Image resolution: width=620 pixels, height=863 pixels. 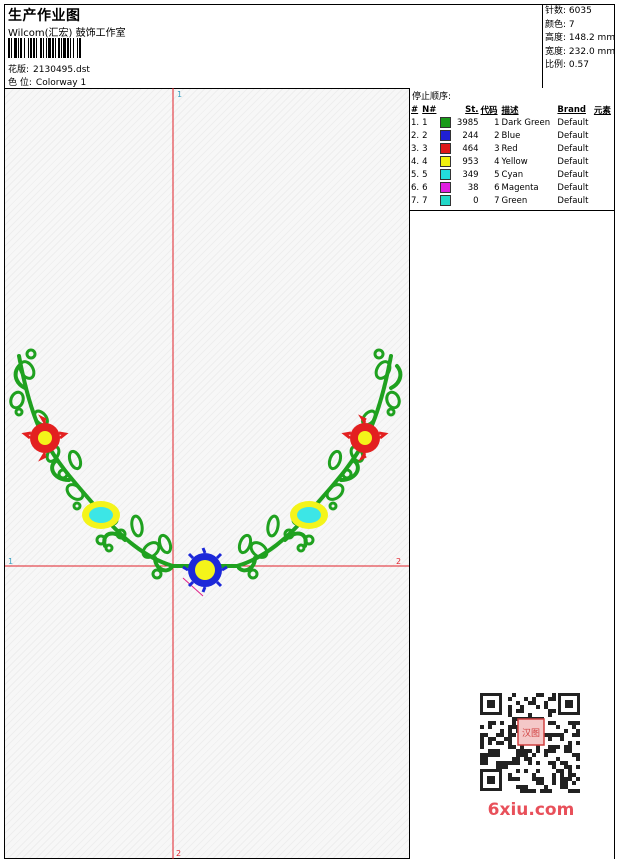 What do you see at coordinates (470, 135) in the screenshot?
I see `row-stitches: 244` at bounding box center [470, 135].